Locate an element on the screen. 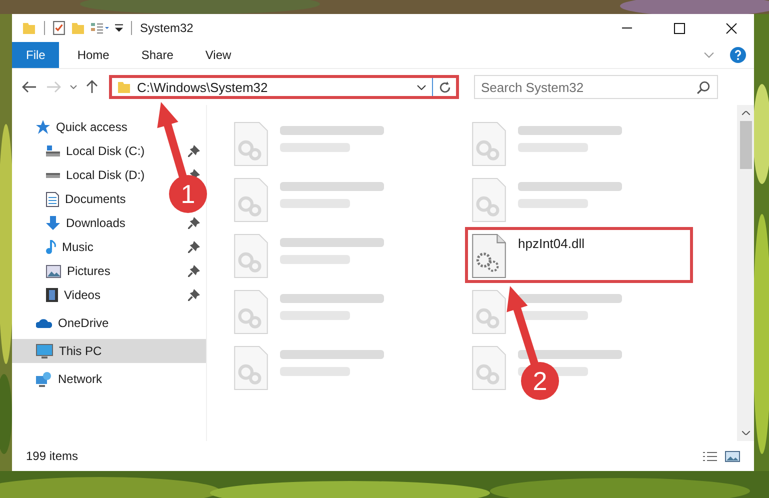 The height and width of the screenshot is (498, 769). scrollbar is located at coordinates (745, 273).